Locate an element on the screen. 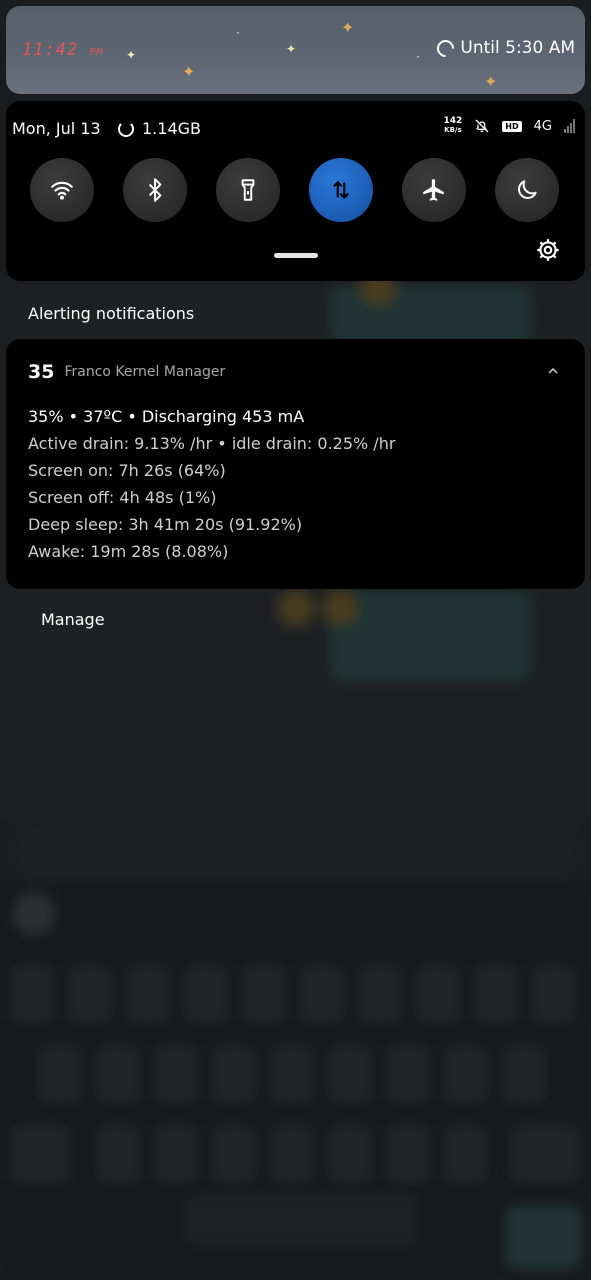 The width and height of the screenshot is (591, 1280). manage-button: Manage is located at coordinates (73, 619).